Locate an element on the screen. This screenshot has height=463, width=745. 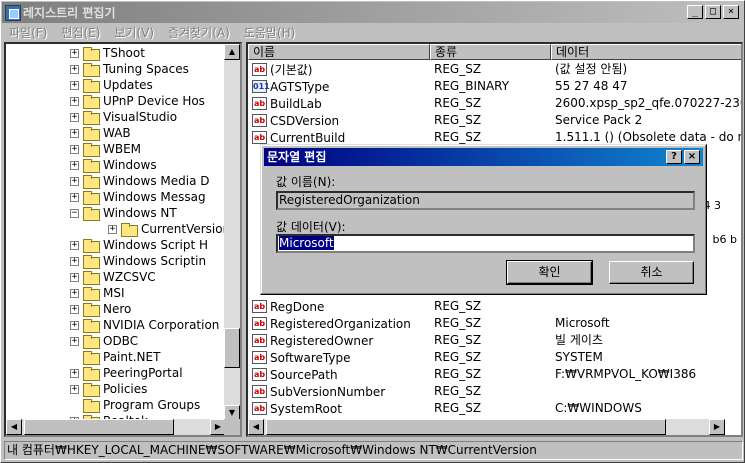
value-name: CurrentBuild is located at coordinates (308, 137).